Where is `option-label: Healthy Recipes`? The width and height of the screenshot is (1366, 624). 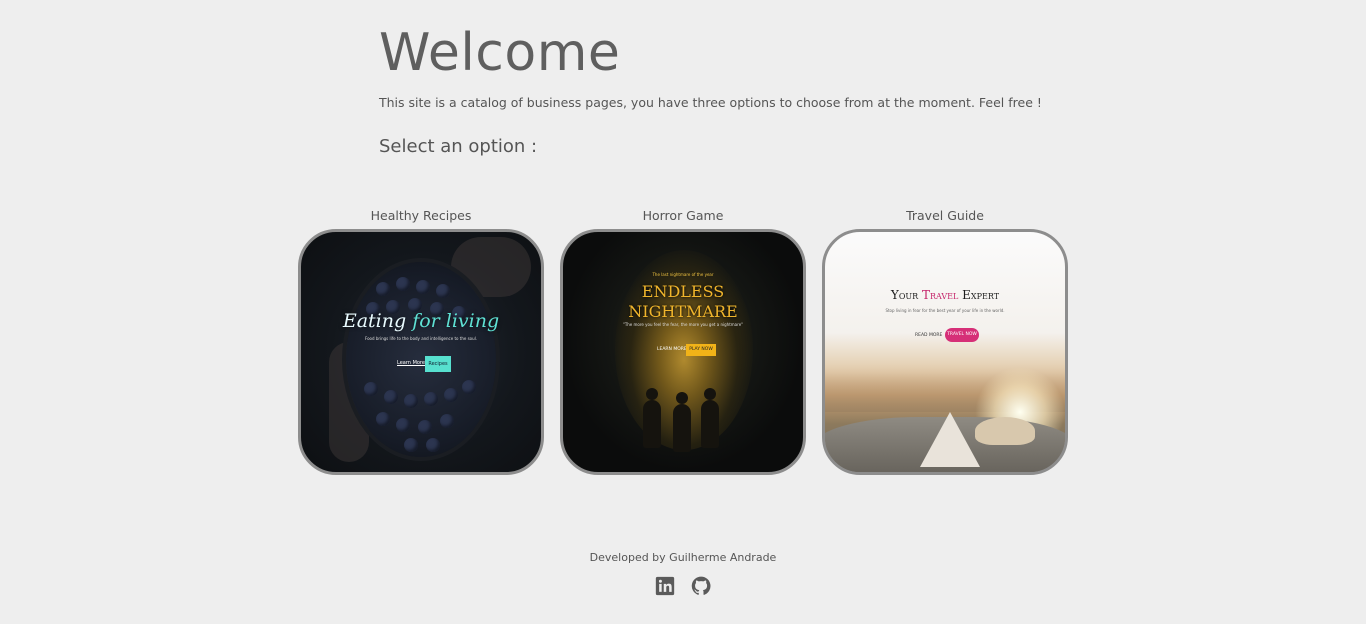 option-label: Healthy Recipes is located at coordinates (421, 215).